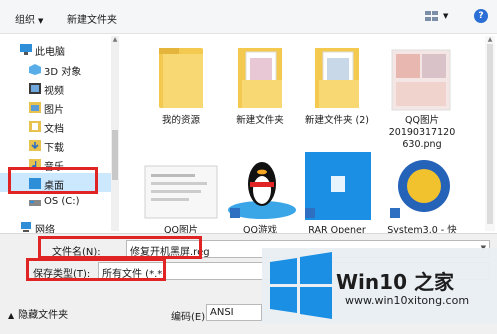  I want to click on encoding-label: 编码(E):, so click(190, 317).